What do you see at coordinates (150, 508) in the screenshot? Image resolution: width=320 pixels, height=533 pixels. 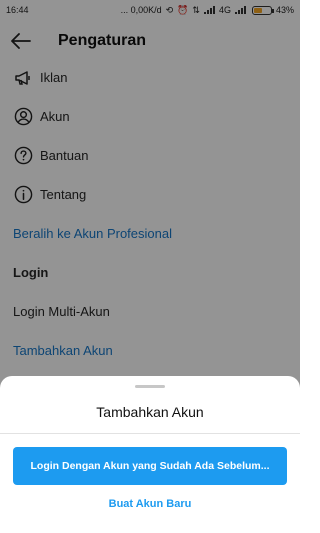 I see `create-new-account-button: Buat Akun Baru` at bounding box center [150, 508].